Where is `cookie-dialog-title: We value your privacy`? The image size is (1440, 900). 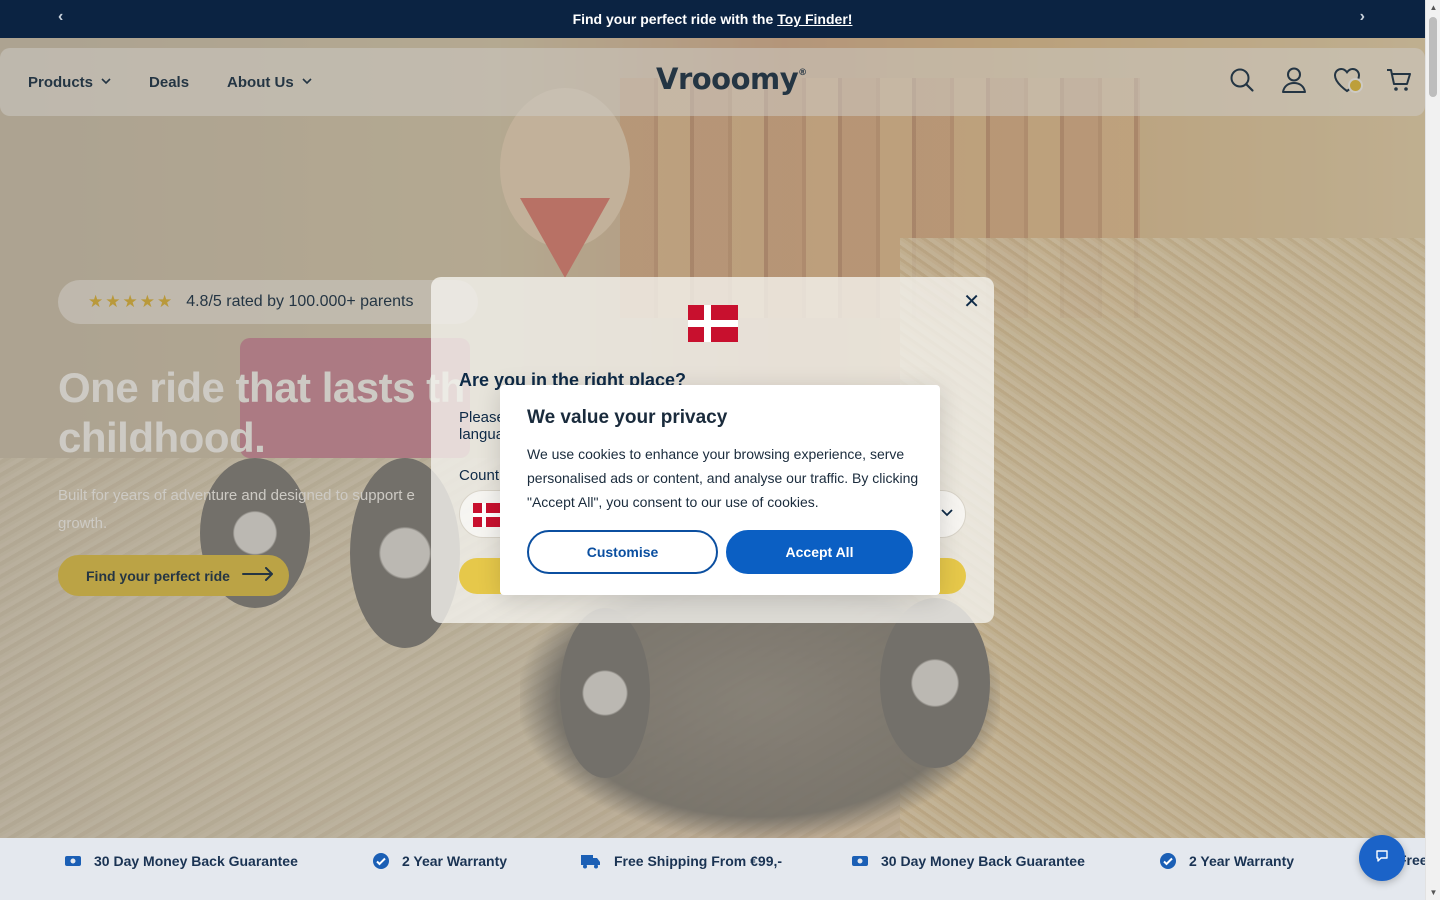
cookie-dialog-title: We value your privacy is located at coordinates (627, 417).